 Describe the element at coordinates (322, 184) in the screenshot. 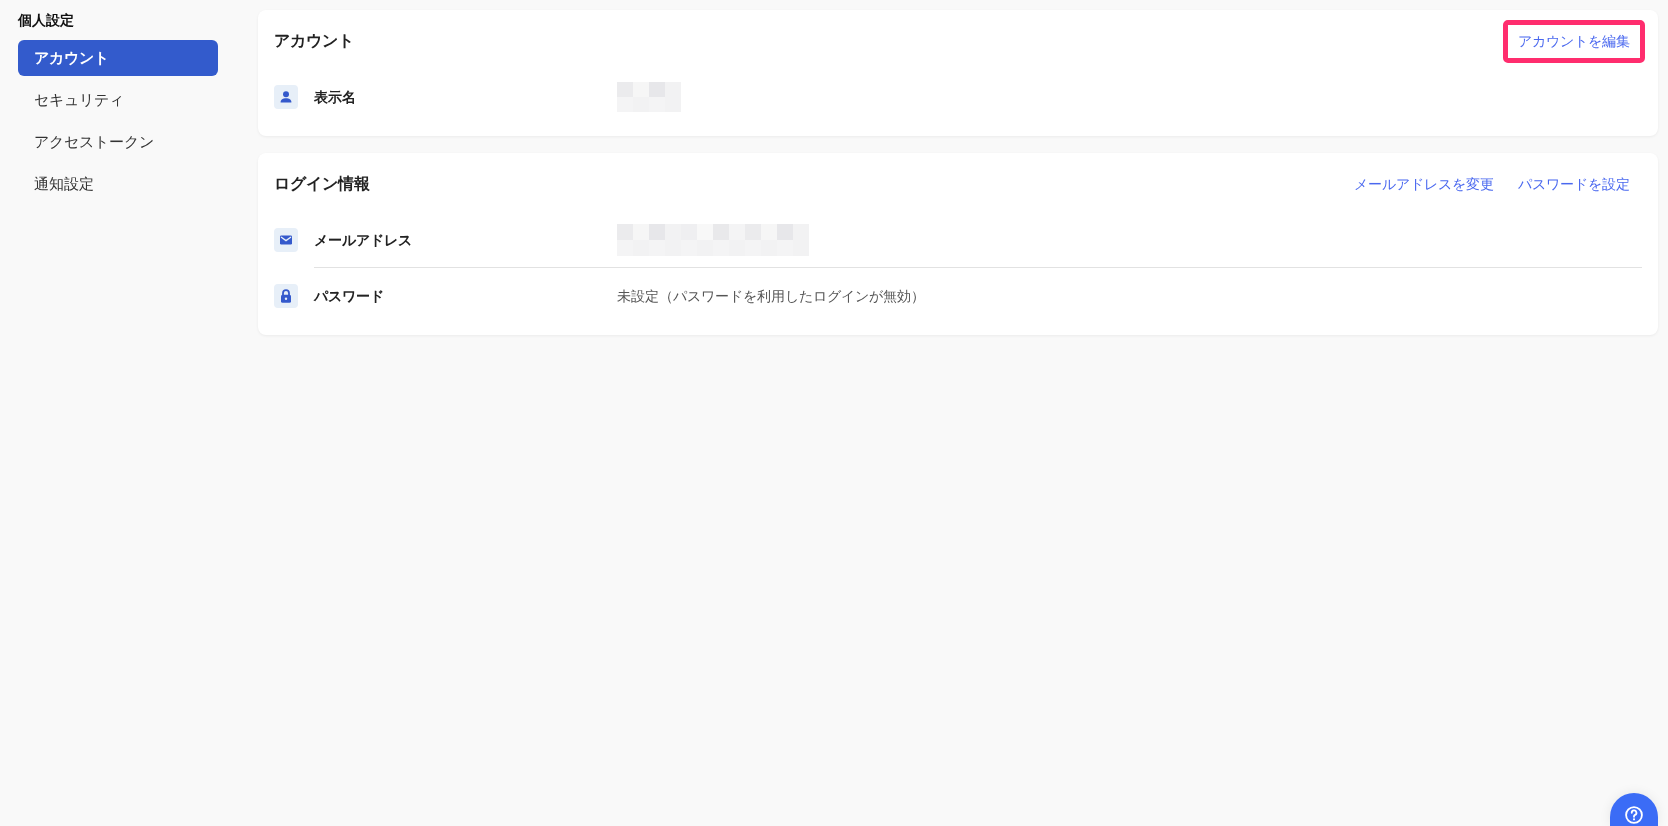

I see `section-title: ログイン情報` at that location.